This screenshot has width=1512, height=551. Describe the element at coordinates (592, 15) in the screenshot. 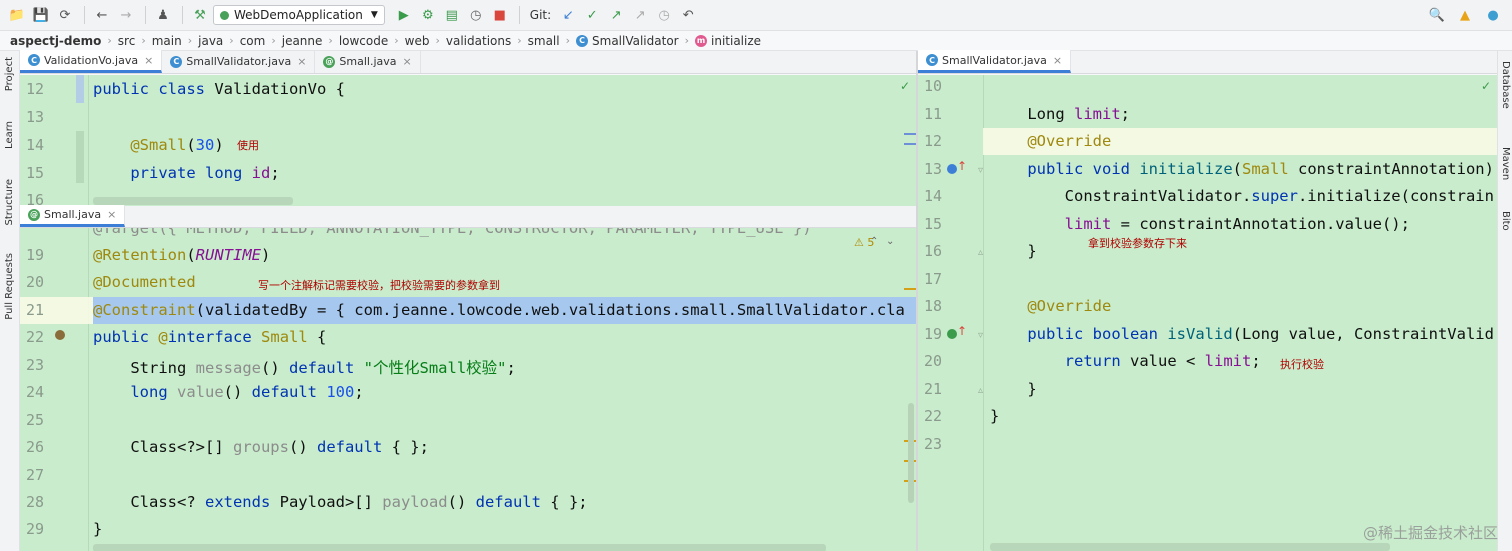

I see `git-commit-icon: ✓` at that location.